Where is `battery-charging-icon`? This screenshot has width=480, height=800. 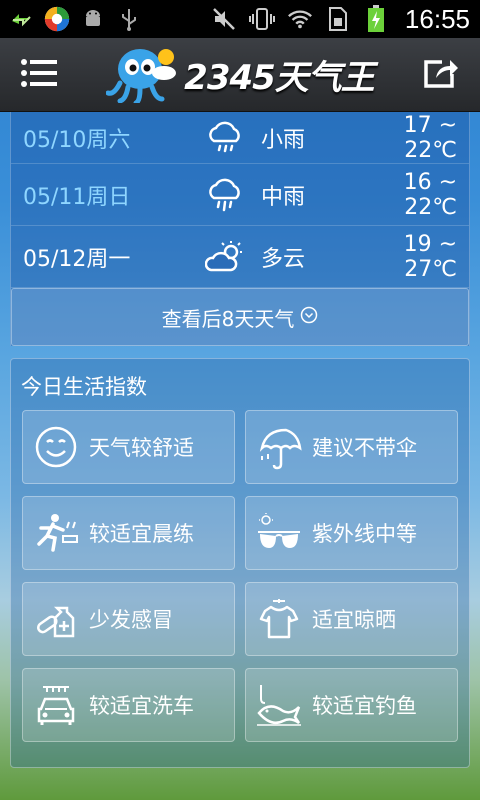 battery-charging-icon is located at coordinates (376, 18).